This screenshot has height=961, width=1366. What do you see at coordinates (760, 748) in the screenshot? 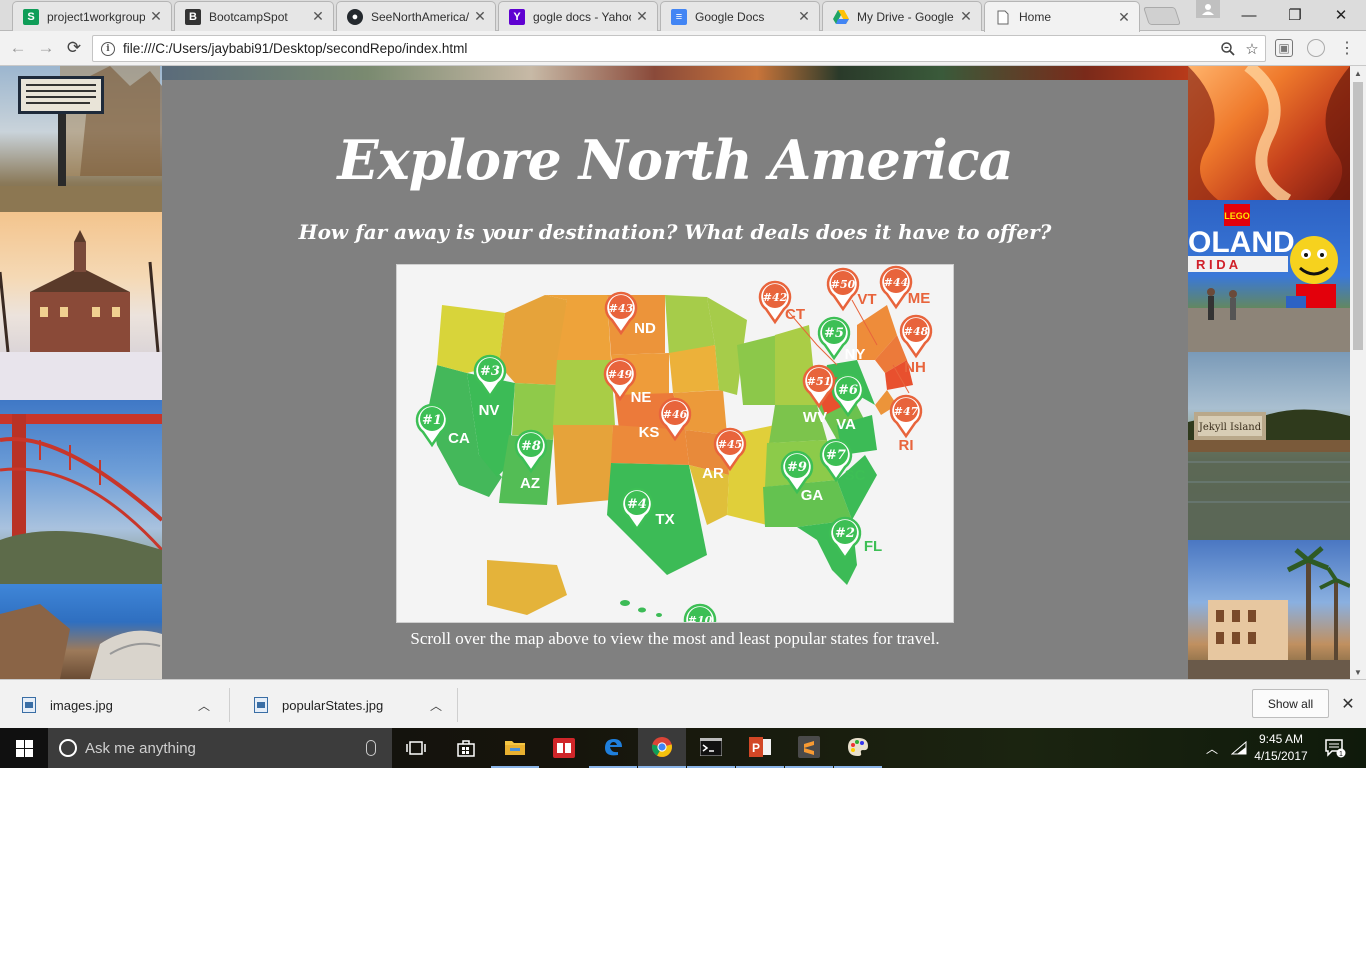
I see `powerpoint-icon: P` at bounding box center [760, 748].